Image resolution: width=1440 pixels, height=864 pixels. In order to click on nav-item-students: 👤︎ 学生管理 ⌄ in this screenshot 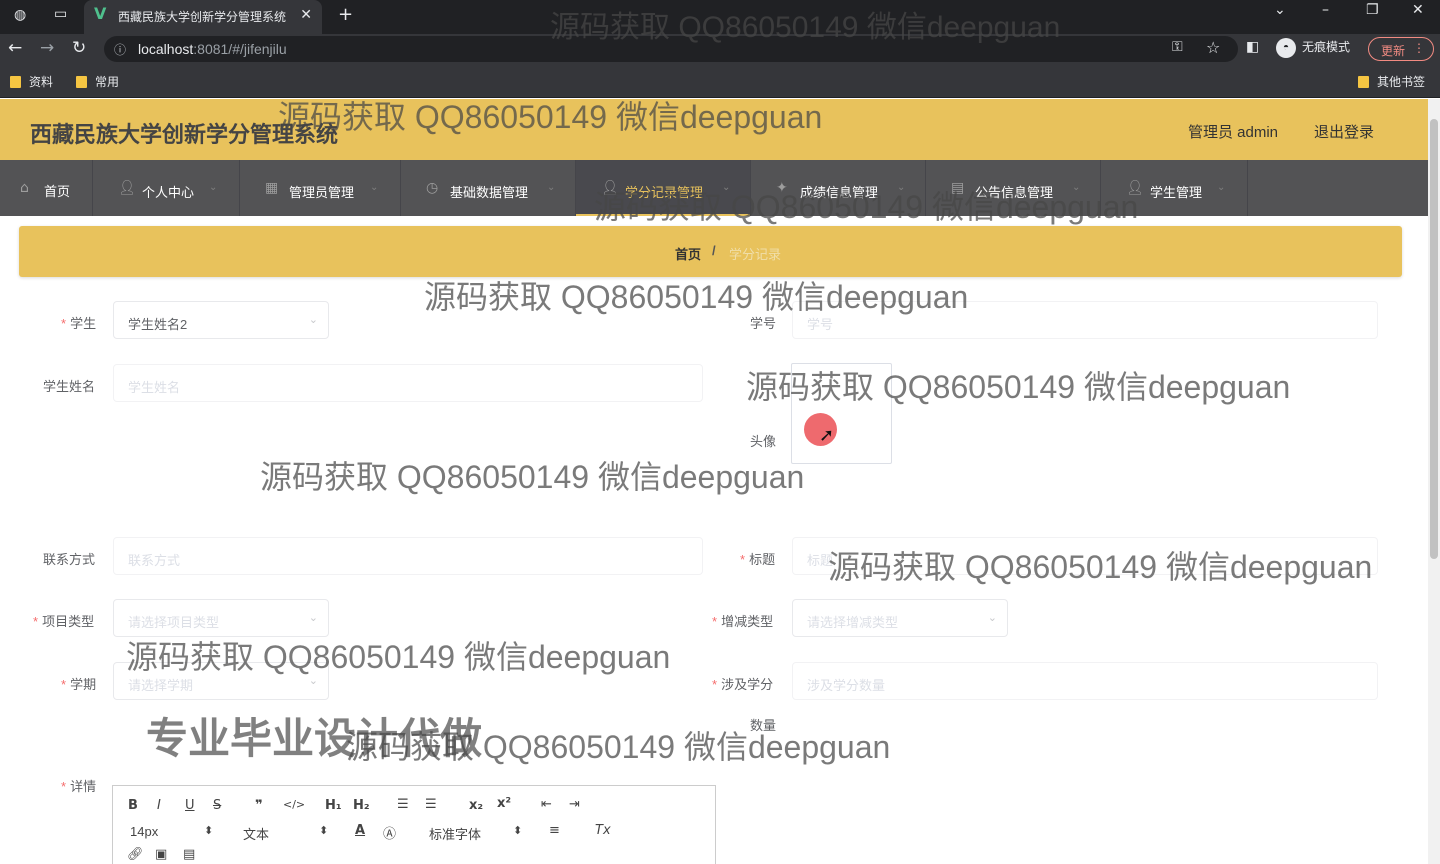, I will do `click(1174, 188)`.